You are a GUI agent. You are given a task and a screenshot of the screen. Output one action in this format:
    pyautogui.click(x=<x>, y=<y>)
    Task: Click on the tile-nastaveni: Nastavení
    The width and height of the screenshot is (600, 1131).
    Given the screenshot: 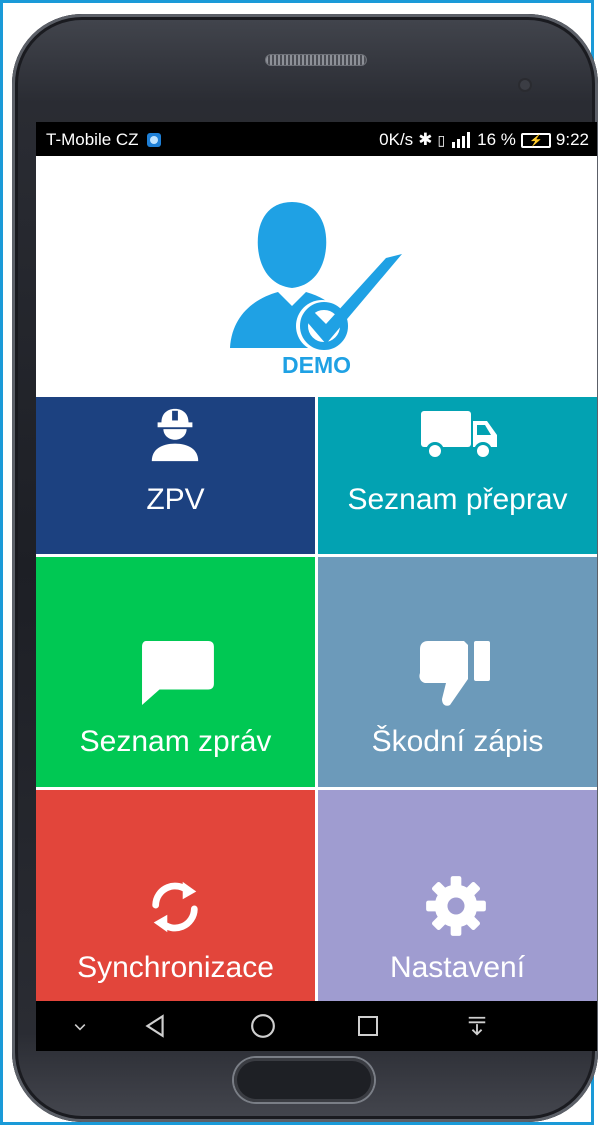 What is the action you would take?
    pyautogui.click(x=457, y=895)
    